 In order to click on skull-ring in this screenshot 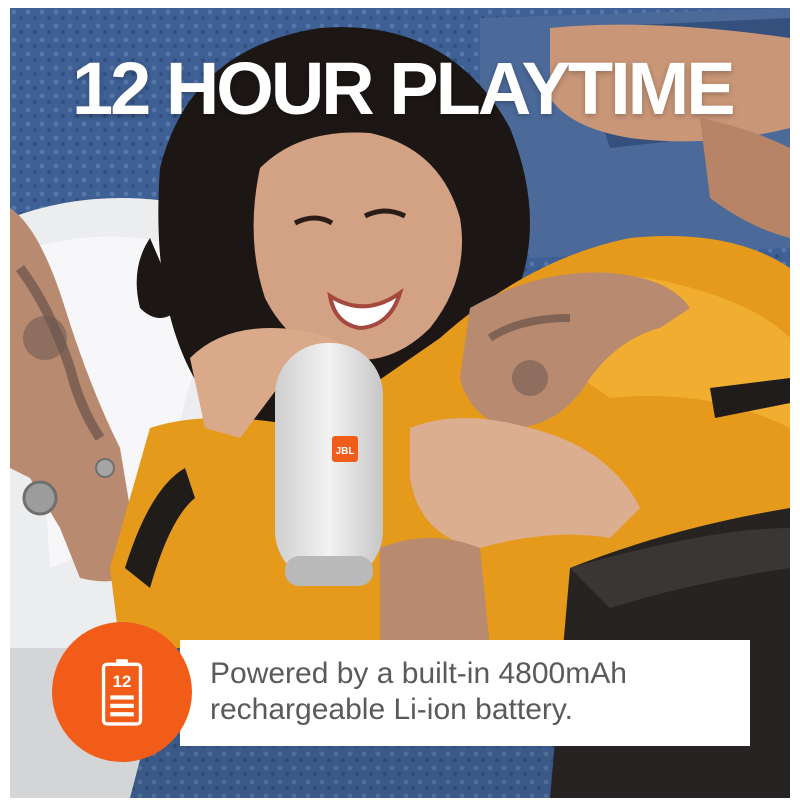, I will do `click(40, 498)`.